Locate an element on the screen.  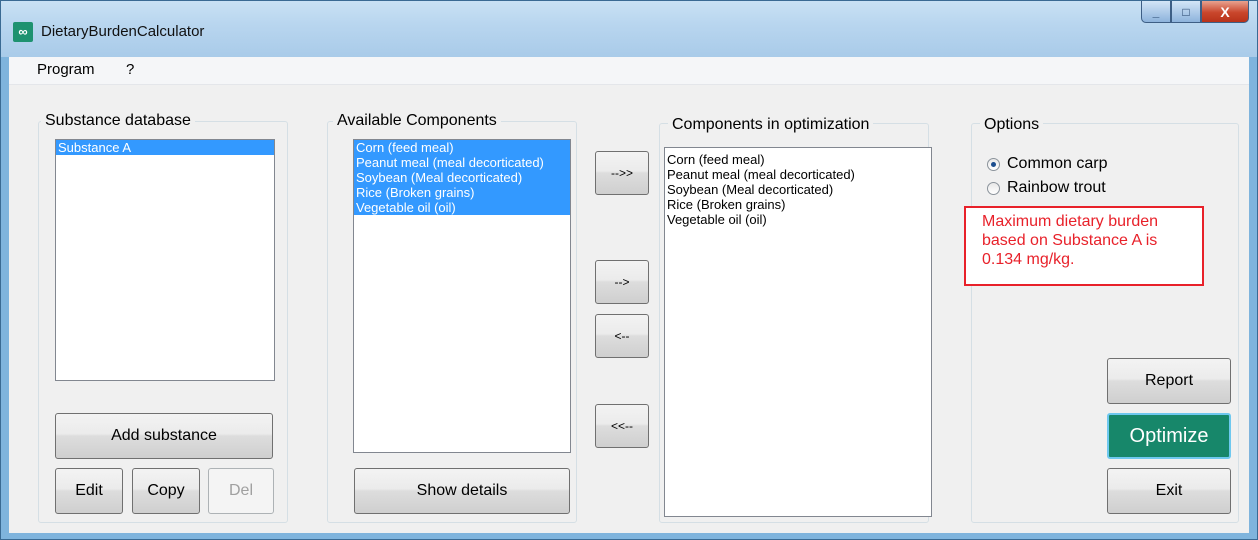
remove-one-button: <-- is located at coordinates (622, 336).